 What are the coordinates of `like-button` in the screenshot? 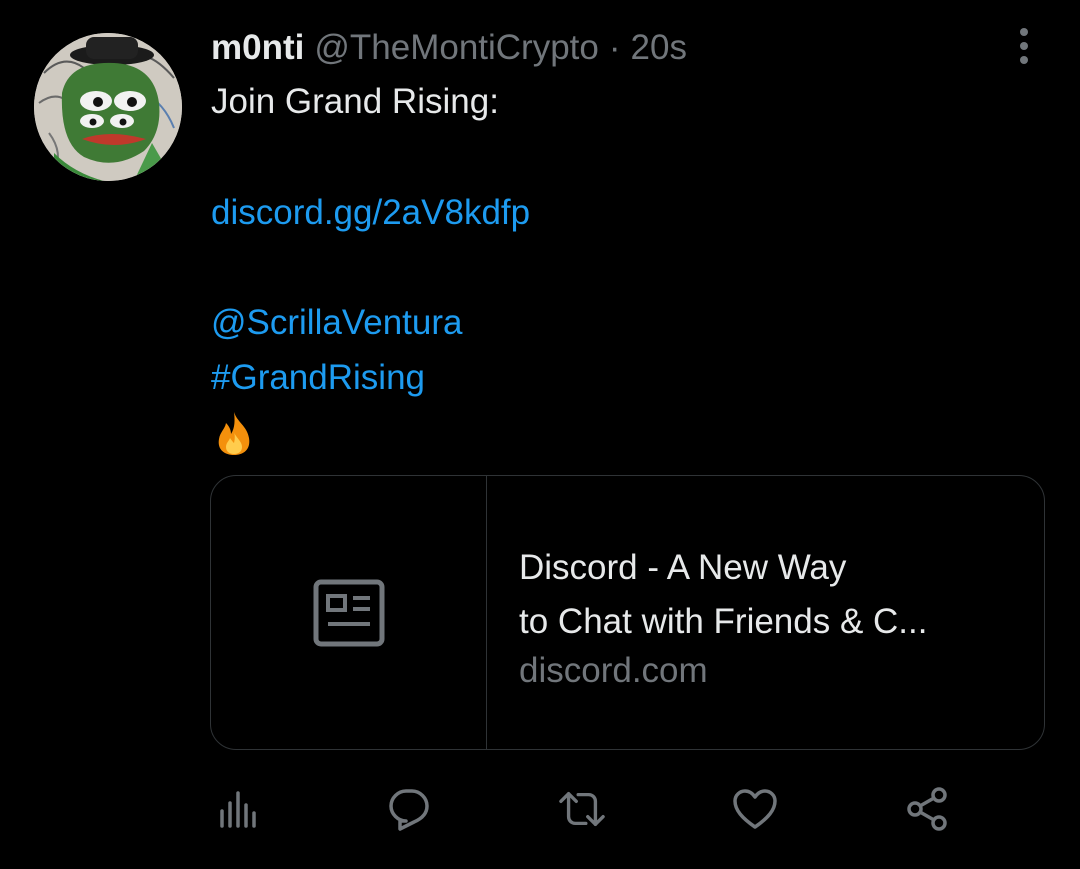 It's located at (755, 809).